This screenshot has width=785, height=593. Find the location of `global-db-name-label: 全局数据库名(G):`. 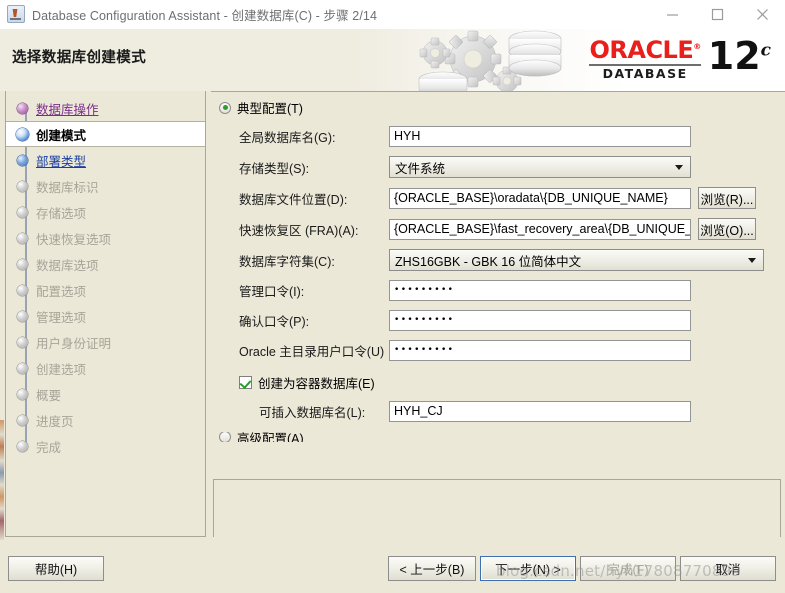

global-db-name-label: 全局数据库名(G): is located at coordinates (287, 138).